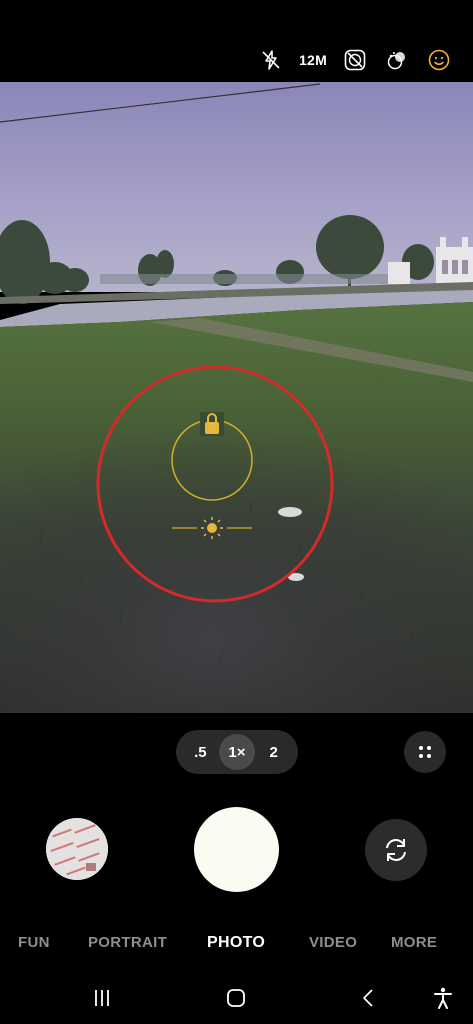 The height and width of the screenshot is (1024, 473). What do you see at coordinates (439, 60) in the screenshot?
I see `face-effects-icon` at bounding box center [439, 60].